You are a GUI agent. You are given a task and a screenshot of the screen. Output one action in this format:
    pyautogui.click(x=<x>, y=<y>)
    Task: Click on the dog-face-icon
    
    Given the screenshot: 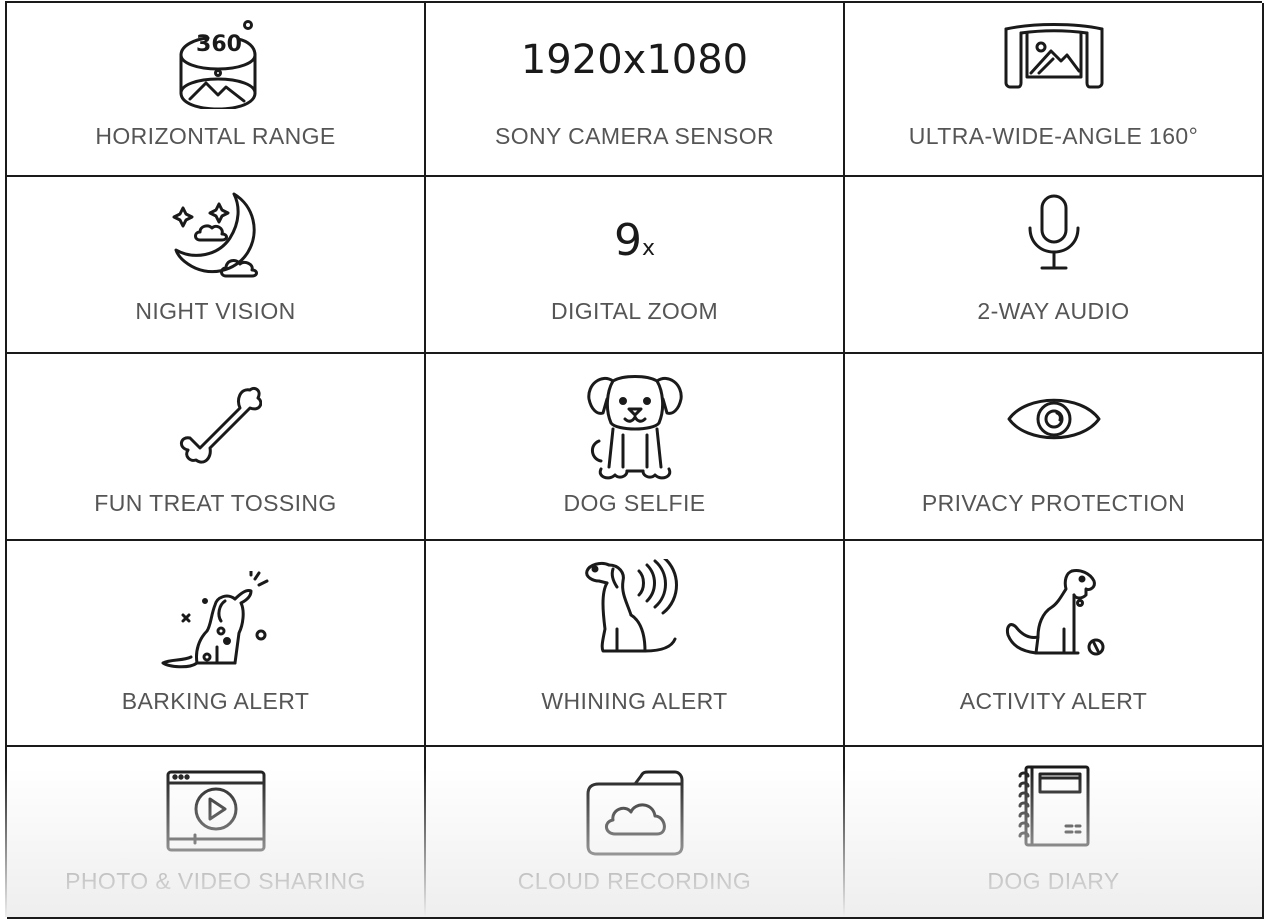 What is the action you would take?
    pyautogui.click(x=634, y=428)
    